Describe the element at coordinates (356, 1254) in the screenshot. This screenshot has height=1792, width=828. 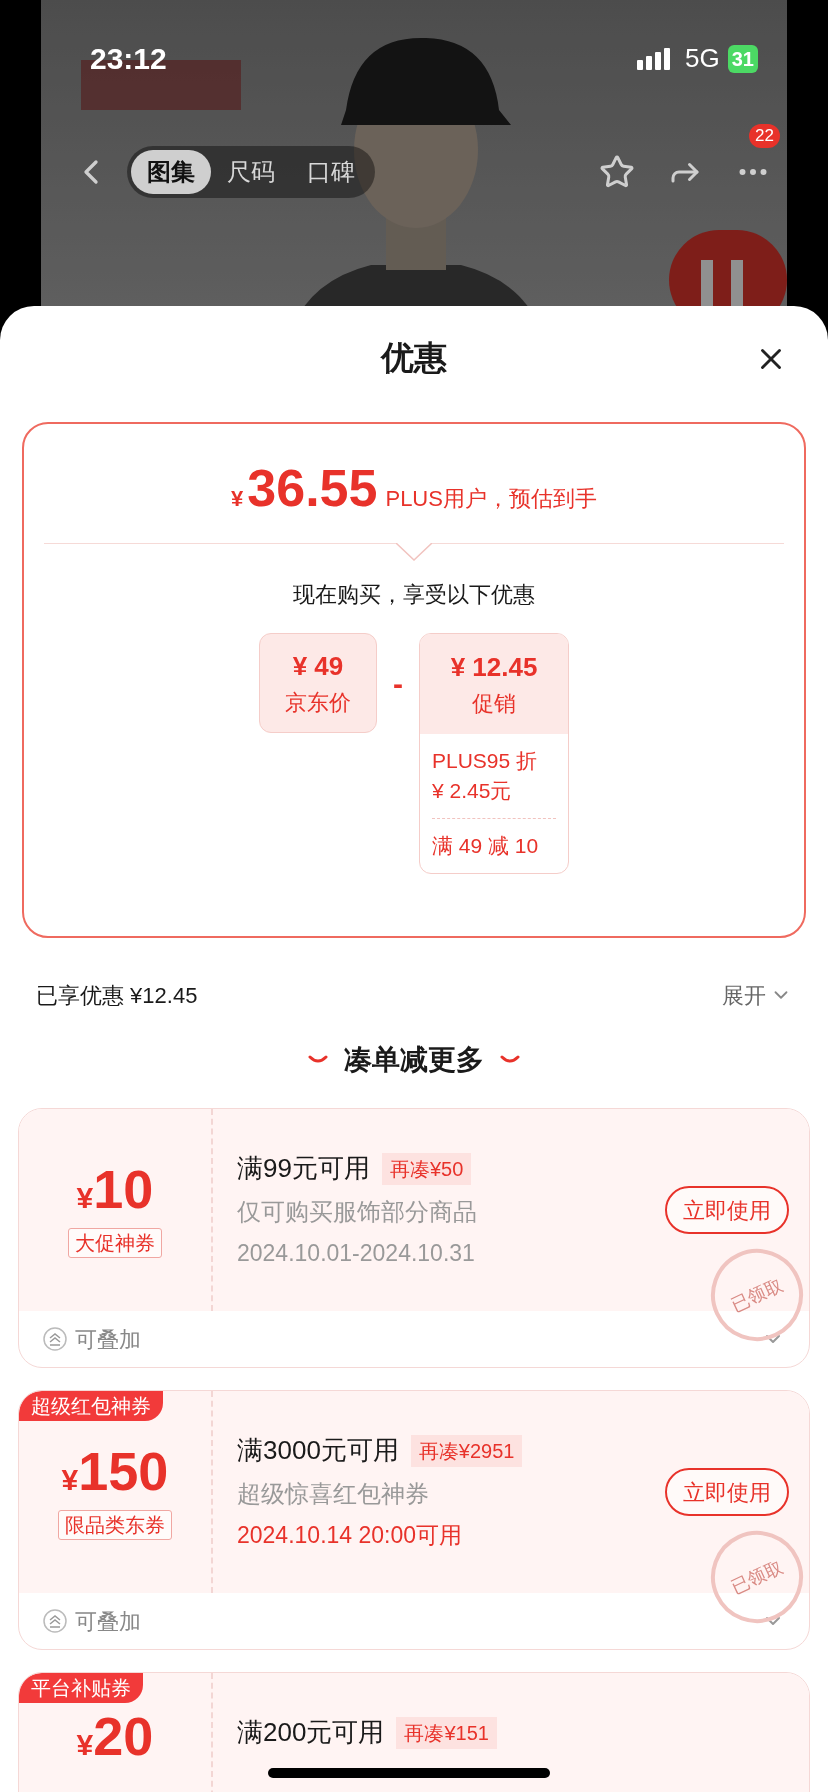
I see `coupon-validity: 2024.10.01-2024.10.31` at that location.